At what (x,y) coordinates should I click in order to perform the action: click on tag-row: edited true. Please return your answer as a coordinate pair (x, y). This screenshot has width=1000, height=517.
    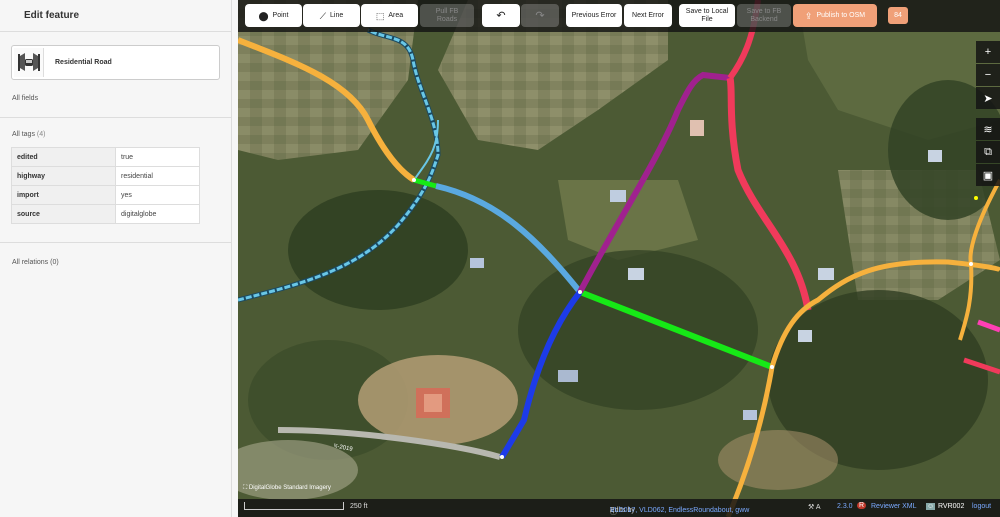
    Looking at the image, I should click on (105, 157).